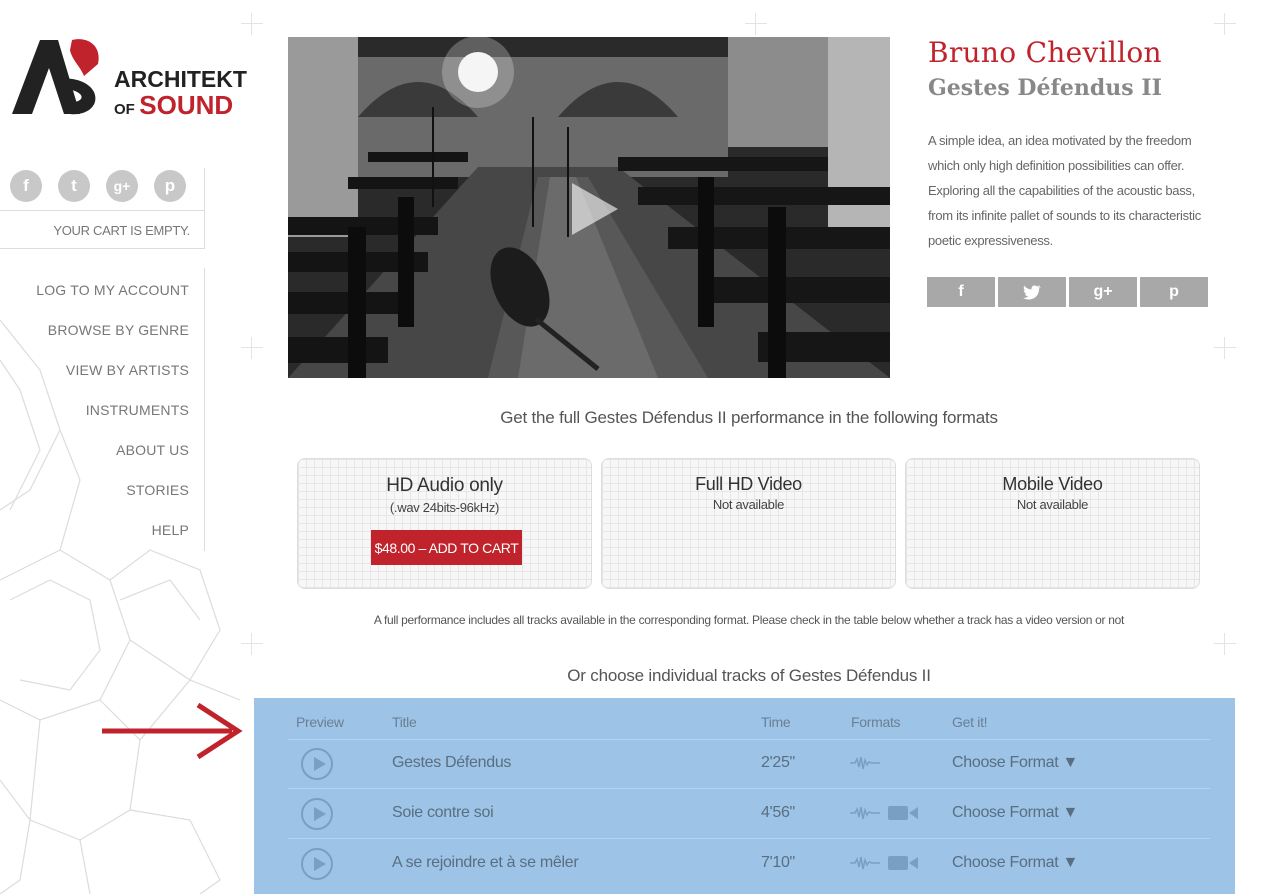  I want to click on logo-text-of: OF, so click(124, 109).